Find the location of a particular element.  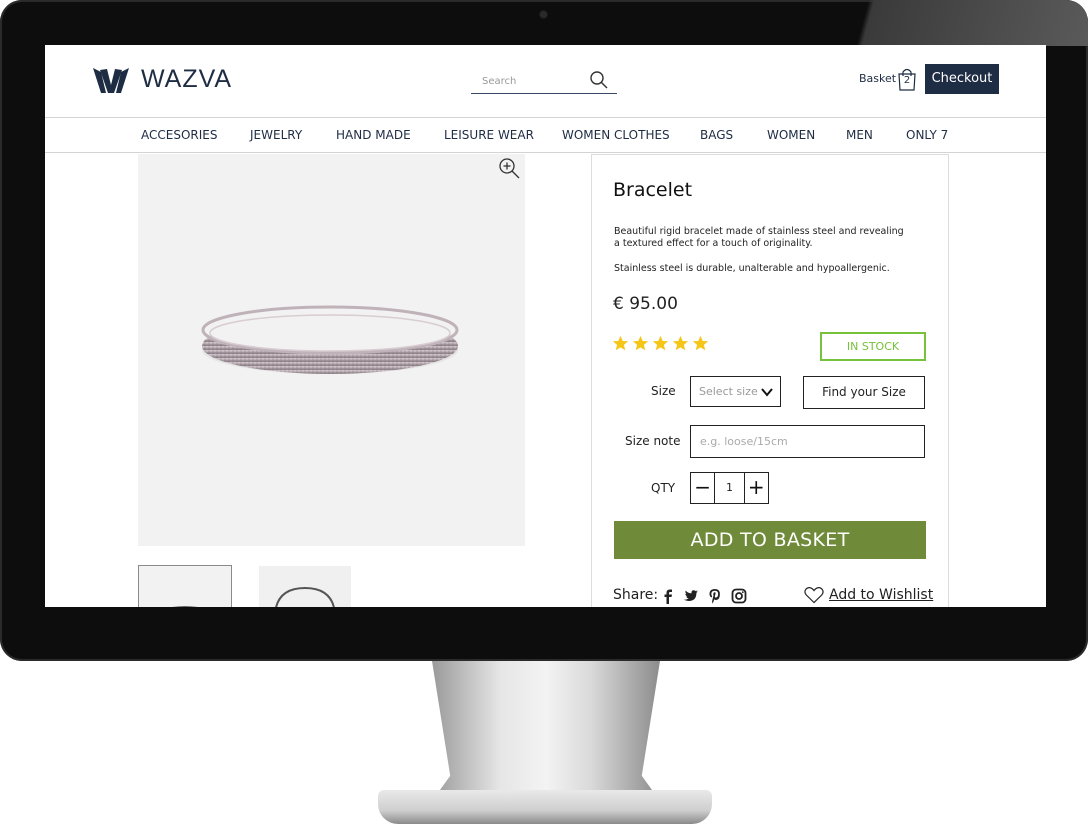

checkout-button: Checkout is located at coordinates (962, 79).